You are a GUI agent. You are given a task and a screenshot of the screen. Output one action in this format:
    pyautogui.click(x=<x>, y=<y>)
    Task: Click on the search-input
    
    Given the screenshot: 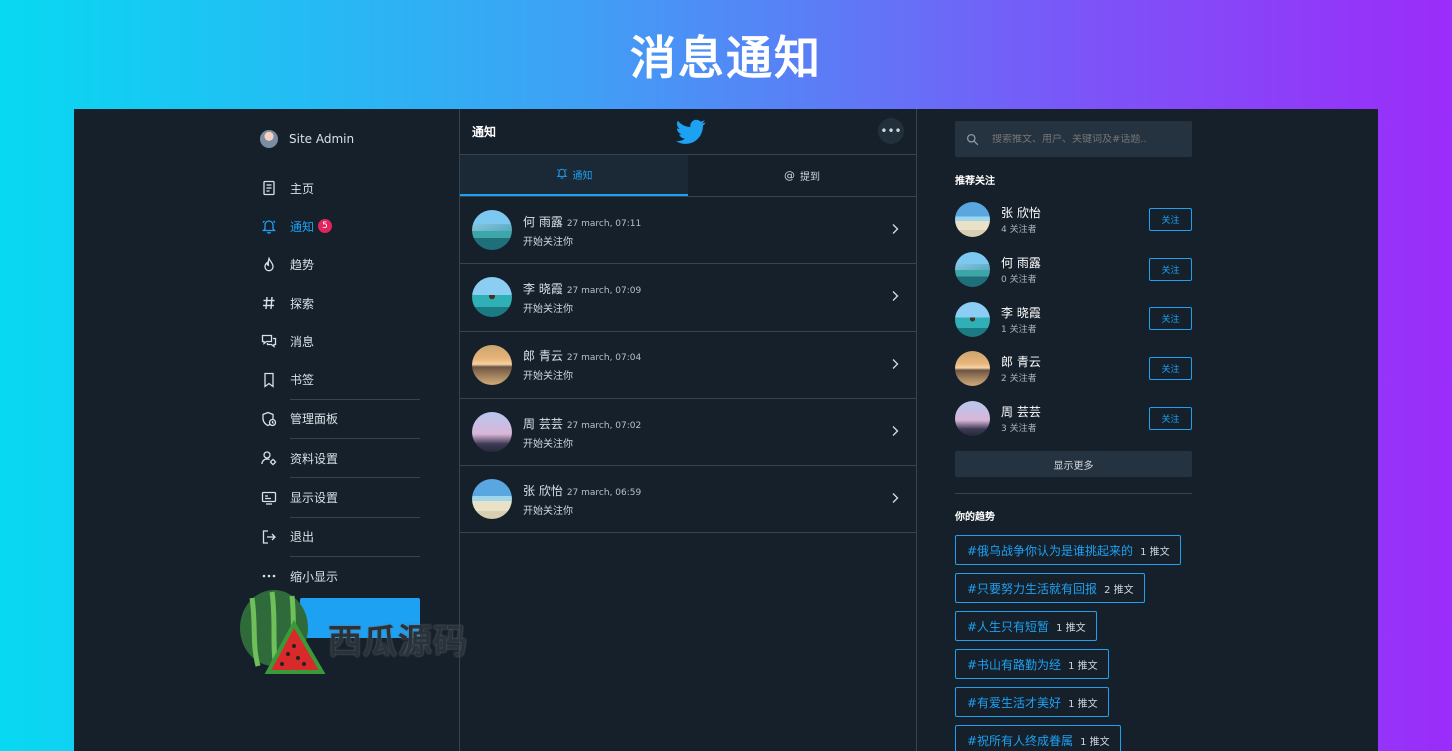 What is the action you would take?
    pyautogui.click(x=1082, y=139)
    